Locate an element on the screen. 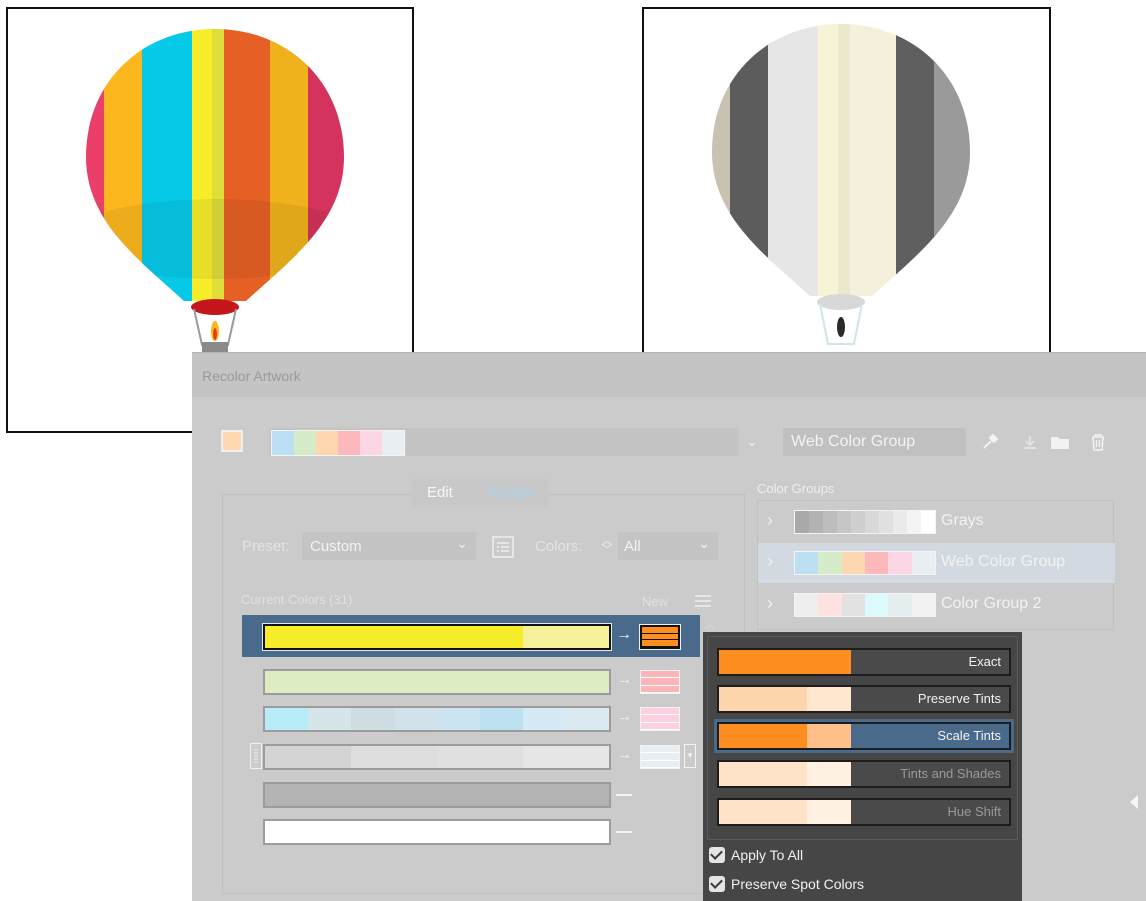 The height and width of the screenshot is (901, 1146). arrow-right-icon: → is located at coordinates (624, 754).